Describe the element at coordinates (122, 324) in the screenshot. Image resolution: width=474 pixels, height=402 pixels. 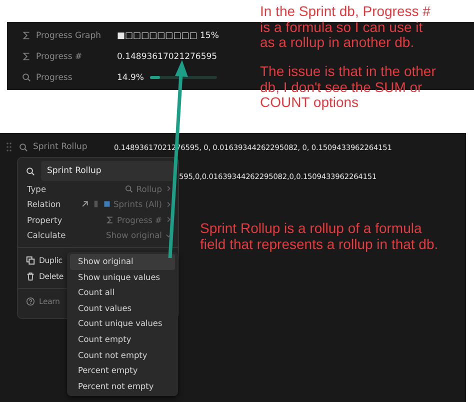
I see `menu-option: Count unique values` at that location.